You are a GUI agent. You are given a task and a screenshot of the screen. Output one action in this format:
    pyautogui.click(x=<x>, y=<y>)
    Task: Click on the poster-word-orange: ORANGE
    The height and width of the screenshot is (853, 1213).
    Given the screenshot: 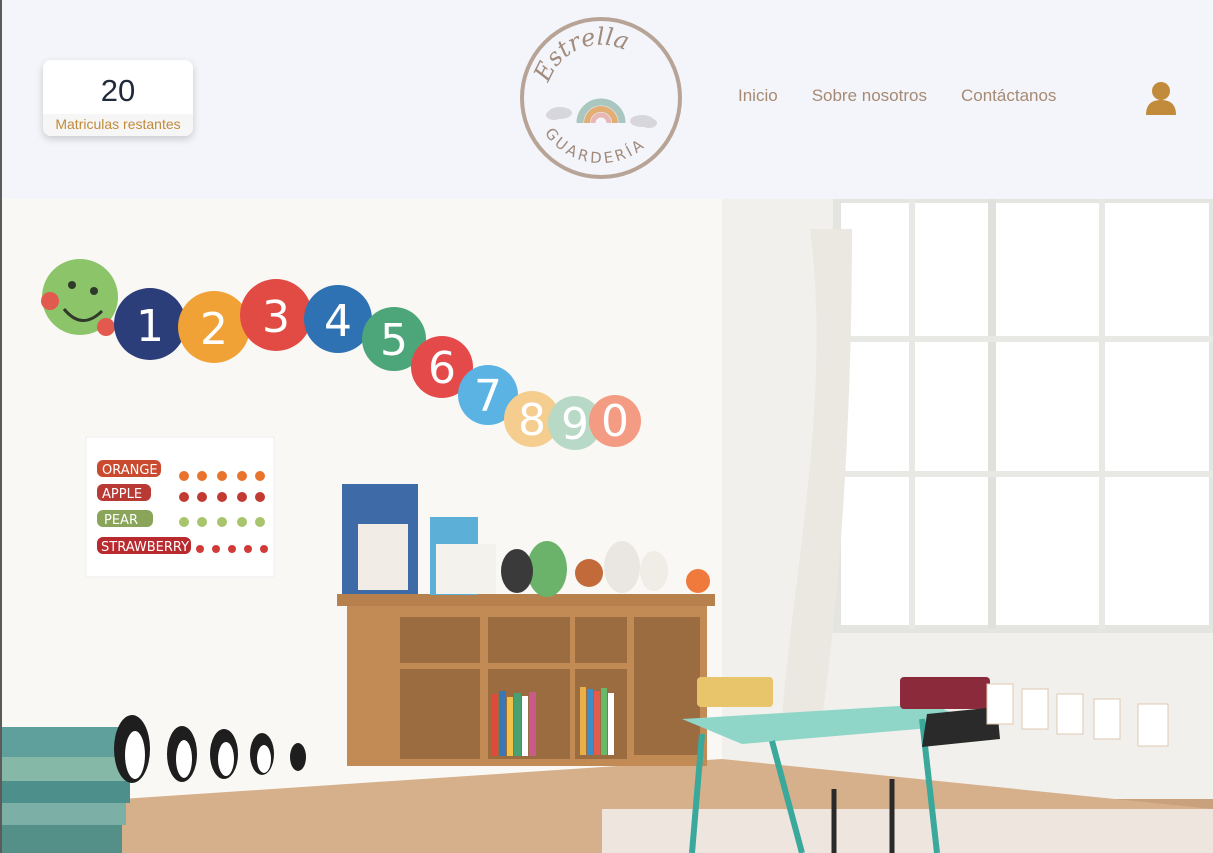 What is the action you would take?
    pyautogui.click(x=130, y=470)
    